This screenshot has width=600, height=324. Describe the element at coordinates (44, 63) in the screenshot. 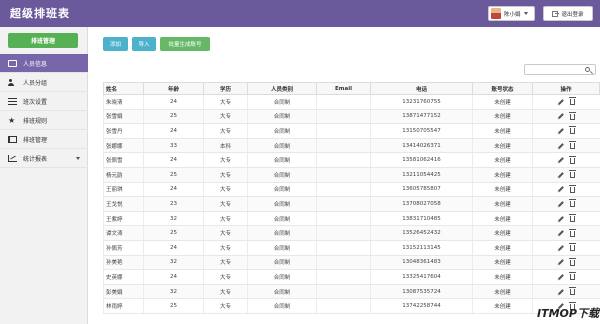

I see `sidebar-item-staff-info: 人员信息` at that location.